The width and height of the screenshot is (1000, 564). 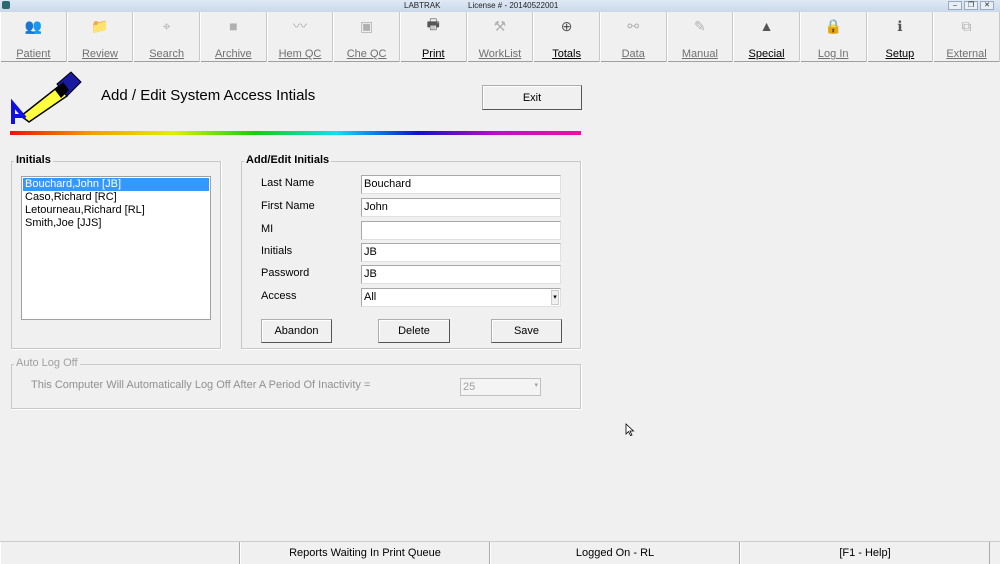 I want to click on toolbar-button-worklist: ⚒ WorkList, so click(x=500, y=37).